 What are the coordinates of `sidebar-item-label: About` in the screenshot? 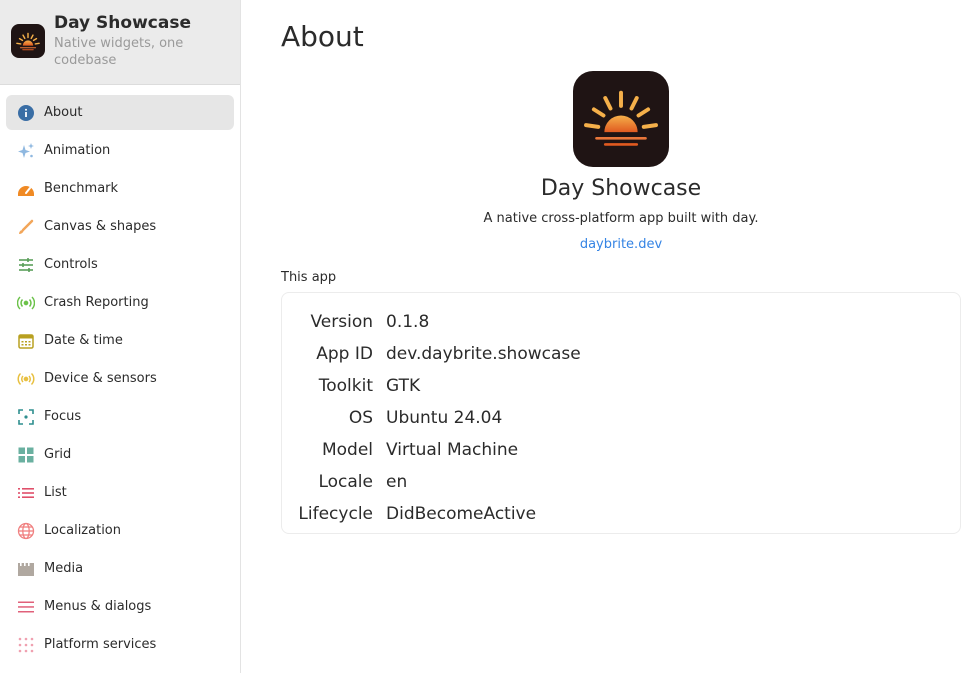 It's located at (63, 112).